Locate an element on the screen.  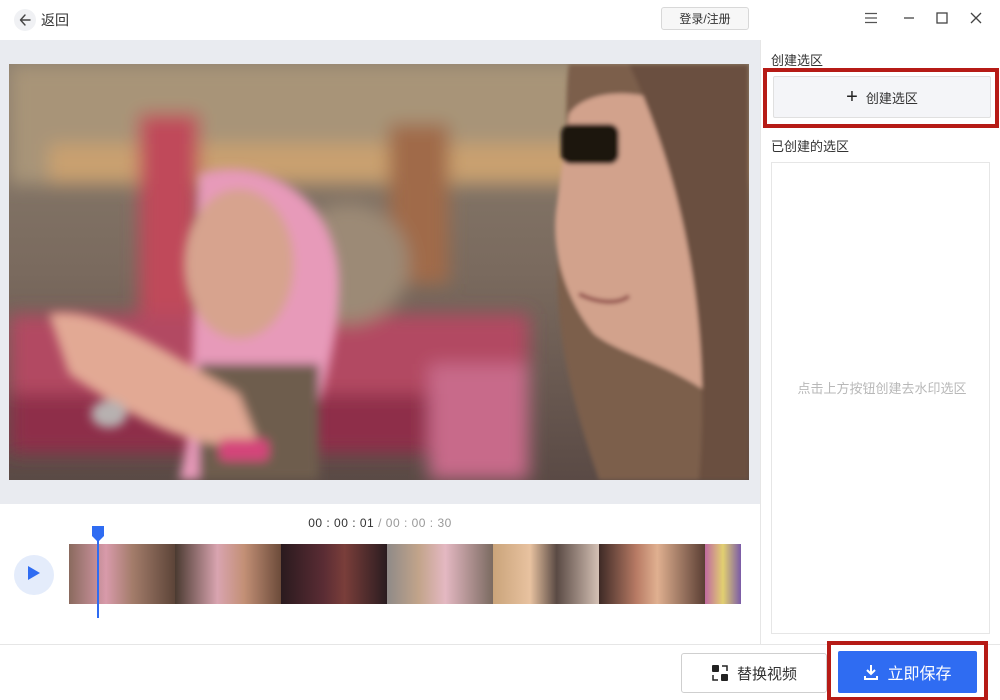
download-icon is located at coordinates (871, 672).